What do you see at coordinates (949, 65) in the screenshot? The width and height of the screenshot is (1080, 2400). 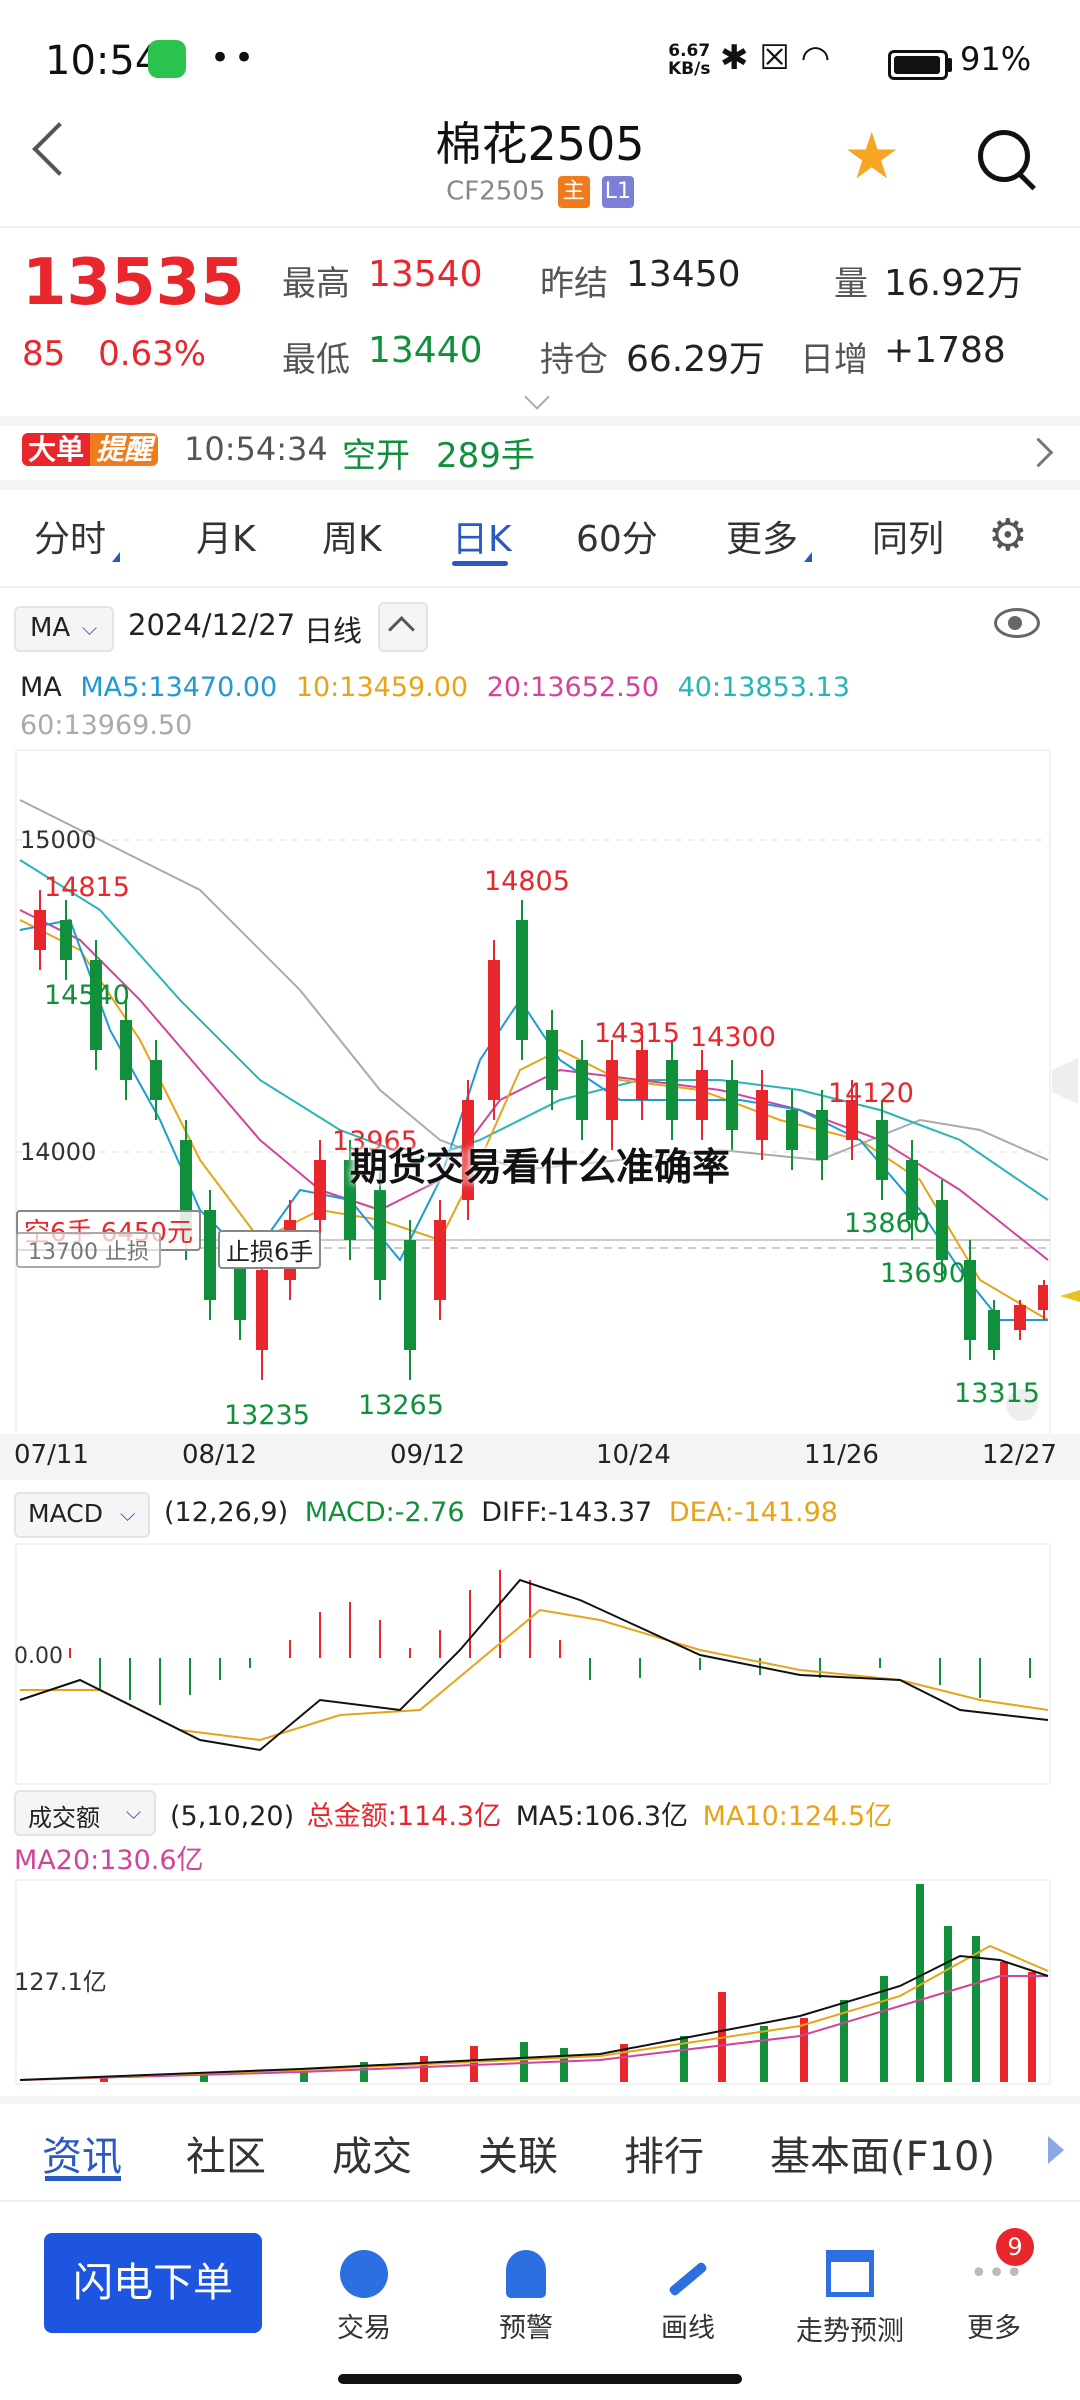 I see `battery-cap` at bounding box center [949, 65].